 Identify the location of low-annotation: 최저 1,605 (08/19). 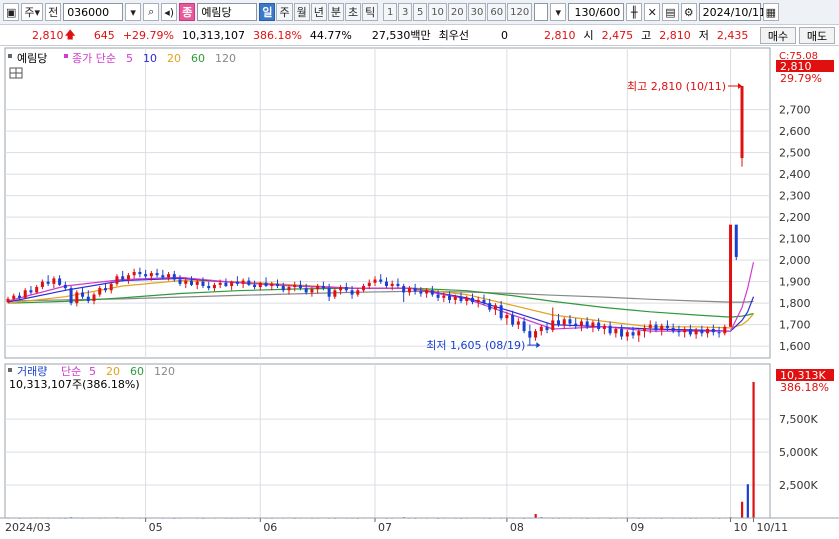
(475, 345).